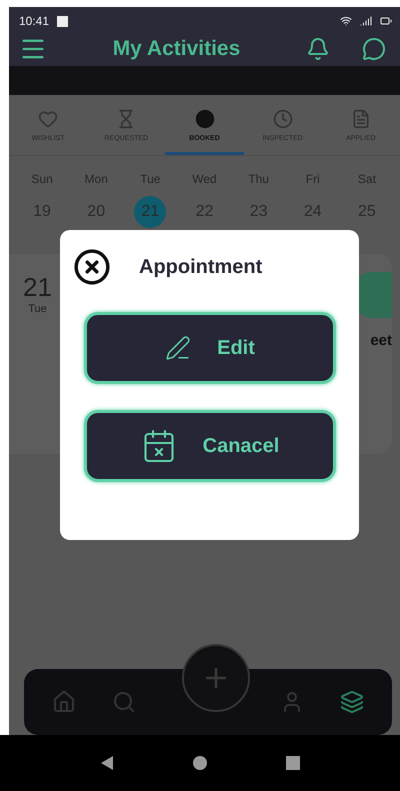  I want to click on chat-icon, so click(374, 49).